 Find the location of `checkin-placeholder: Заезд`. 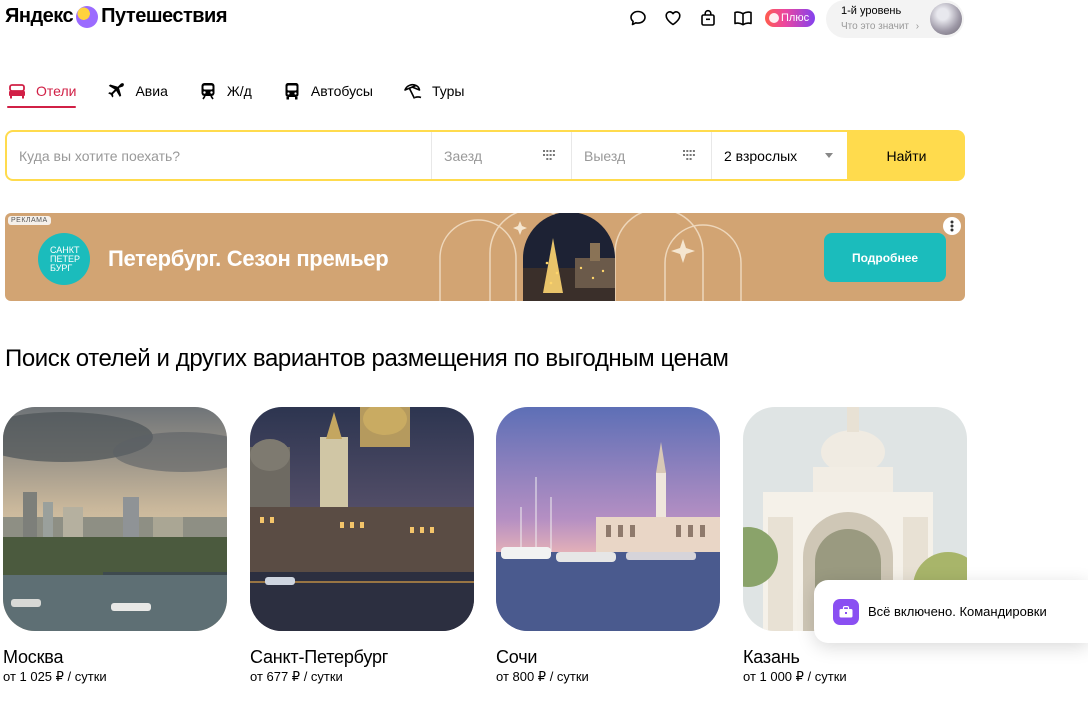

checkin-placeholder: Заезд is located at coordinates (463, 155).